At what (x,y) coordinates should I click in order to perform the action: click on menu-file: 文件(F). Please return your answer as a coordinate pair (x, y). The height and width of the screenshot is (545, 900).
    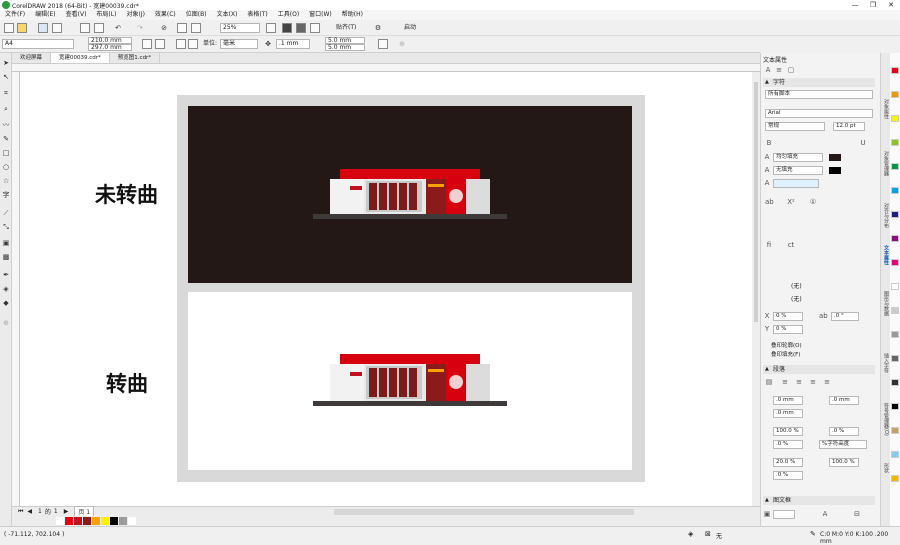
    Looking at the image, I should click on (15, 15).